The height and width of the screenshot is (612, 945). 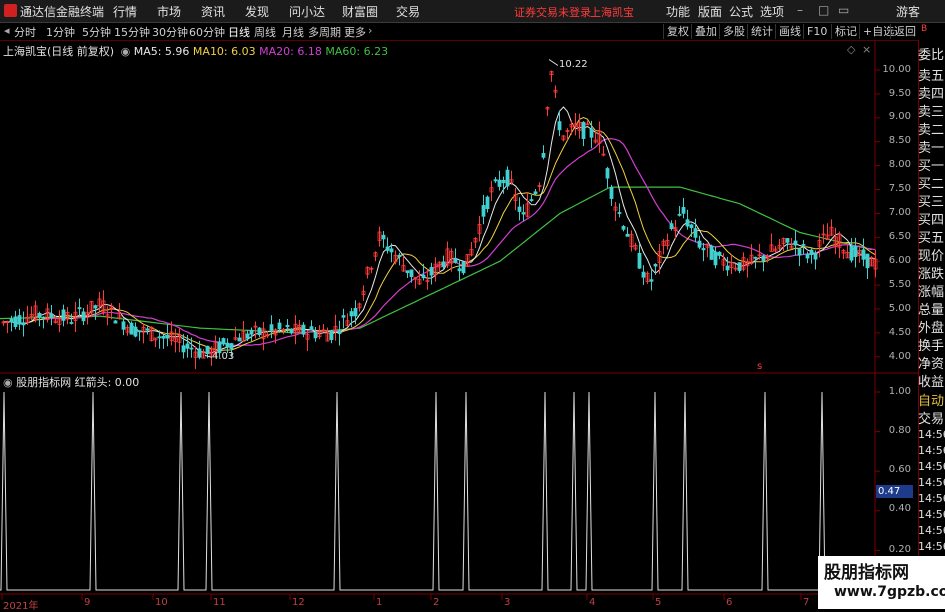 What do you see at coordinates (800, 10) in the screenshot?
I see `minimize-icon: –` at bounding box center [800, 10].